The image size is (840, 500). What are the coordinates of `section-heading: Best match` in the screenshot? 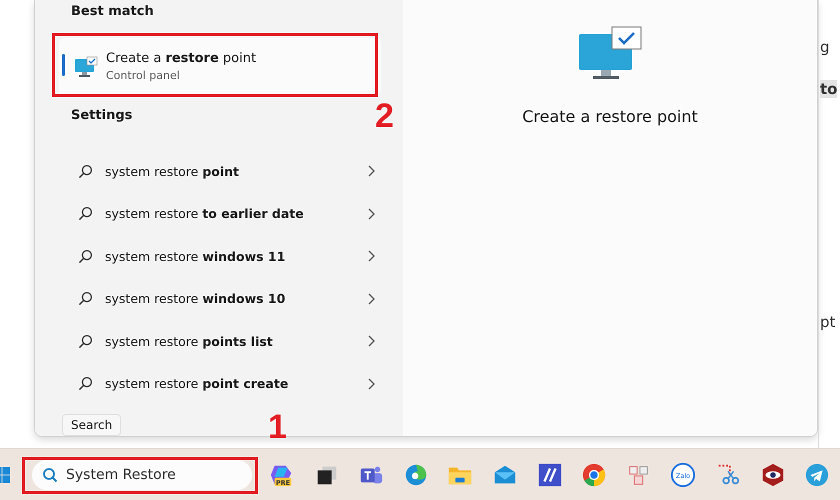 It's located at (112, 12).